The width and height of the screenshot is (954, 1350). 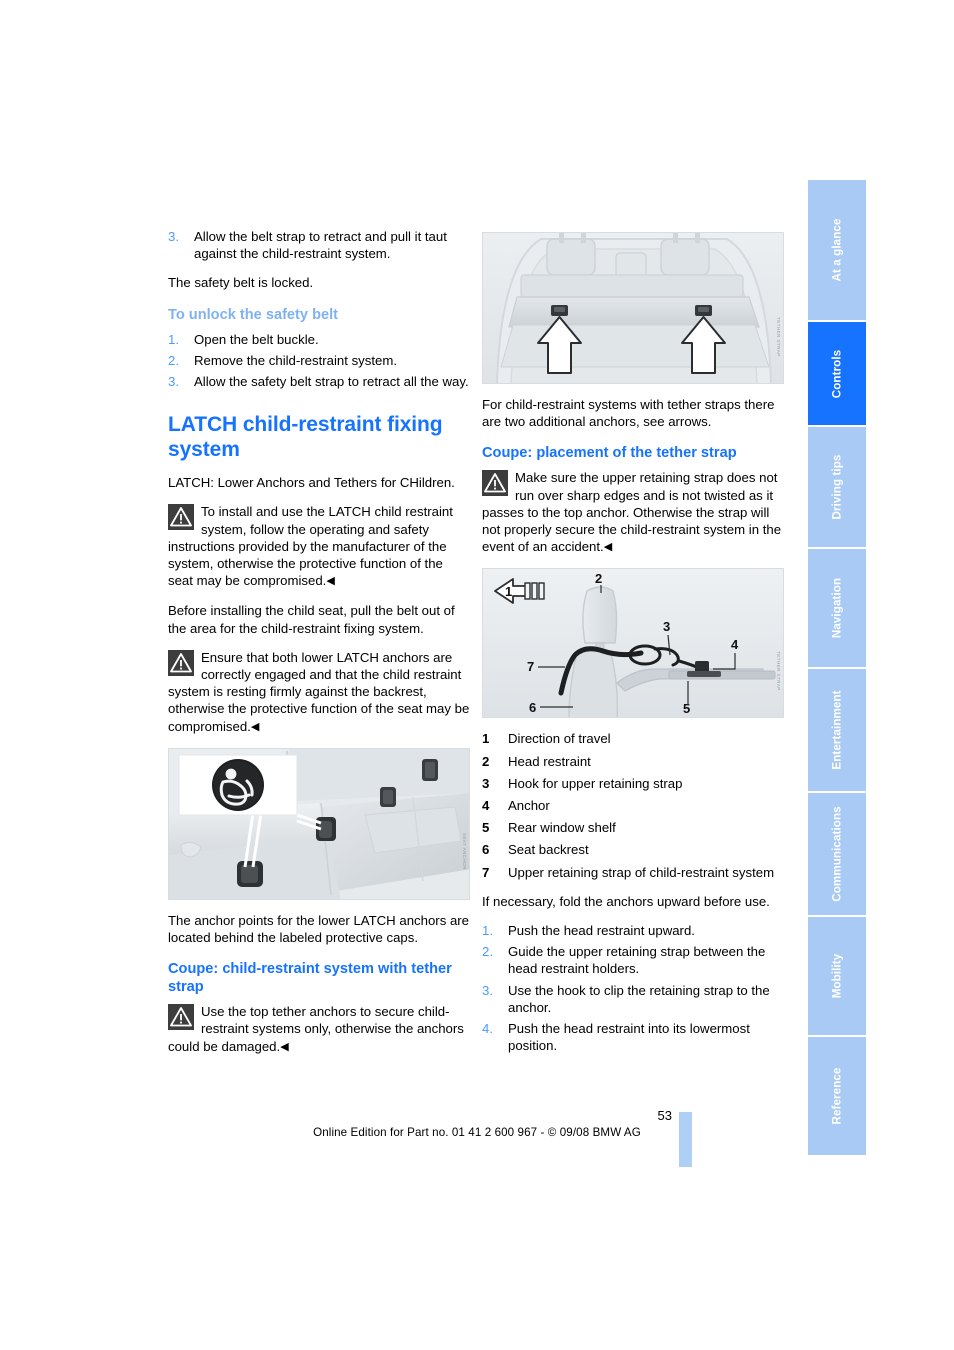 I want to click on heading-to-unlock-safety-belt: To unlock the safety belt, so click(x=253, y=314).